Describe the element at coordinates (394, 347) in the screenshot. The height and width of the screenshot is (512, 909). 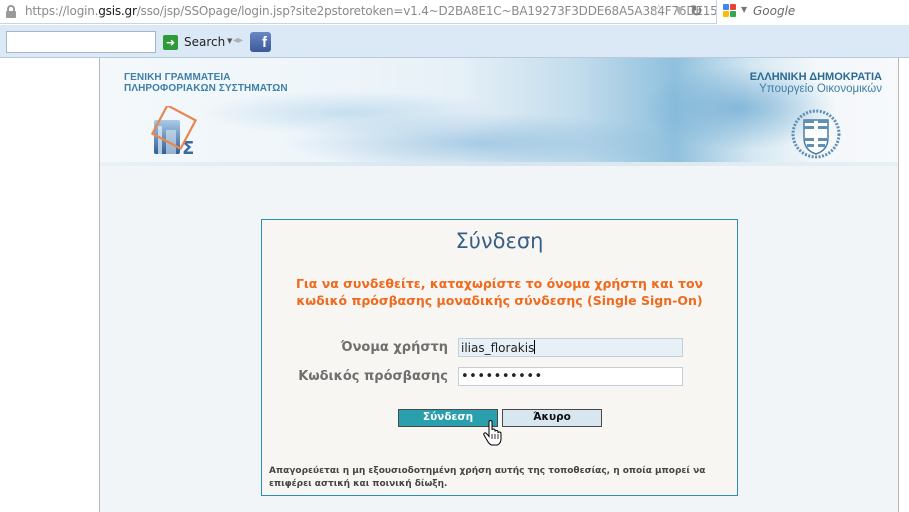
I see `username-label: Όνομα χρήστη` at that location.